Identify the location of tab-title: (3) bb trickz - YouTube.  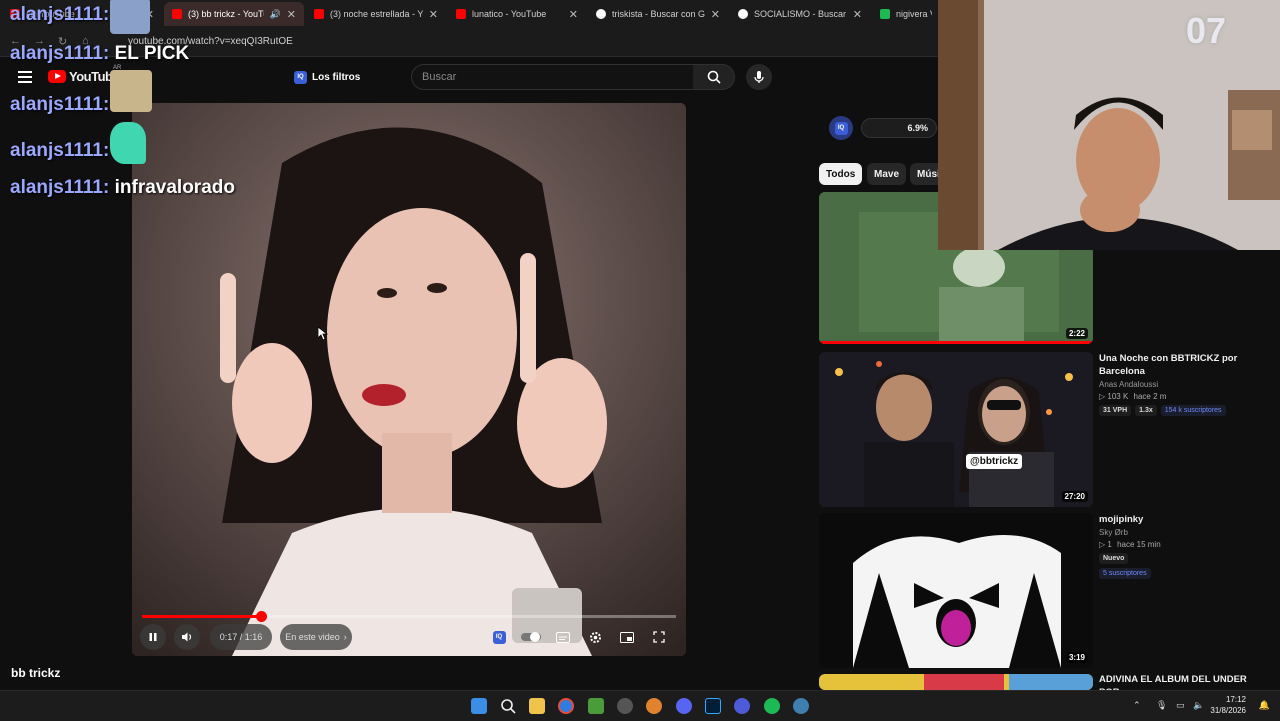
(226, 14).